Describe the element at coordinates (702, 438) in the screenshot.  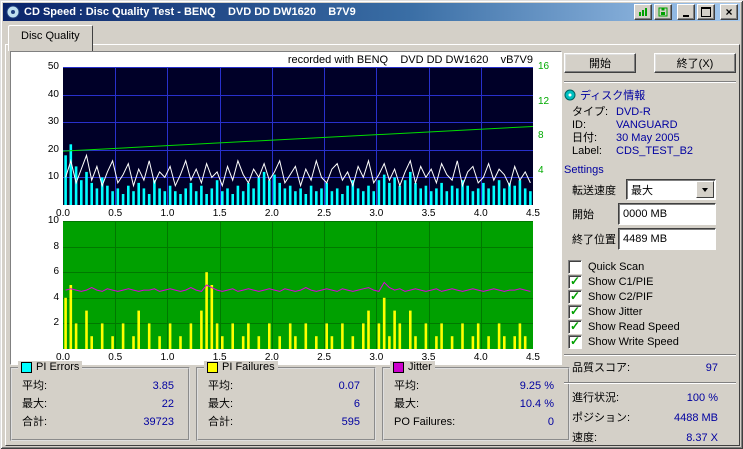
I see `speed-value: 8.37 X` at that location.